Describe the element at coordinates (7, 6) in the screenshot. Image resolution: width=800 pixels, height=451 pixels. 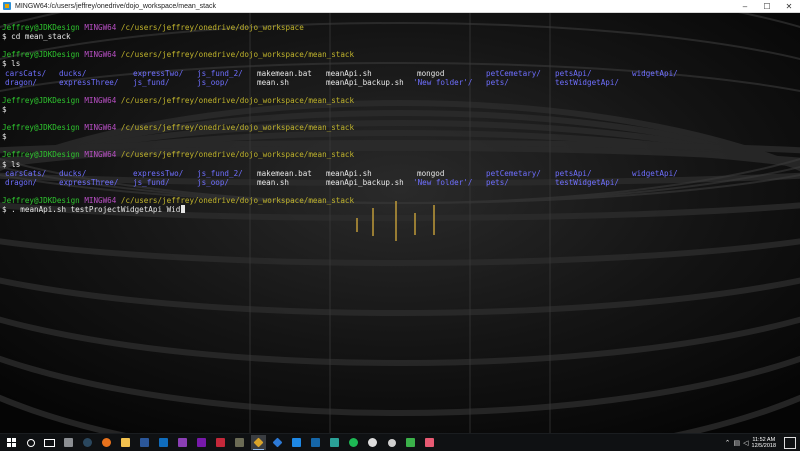
I see `mingw-icon` at that location.